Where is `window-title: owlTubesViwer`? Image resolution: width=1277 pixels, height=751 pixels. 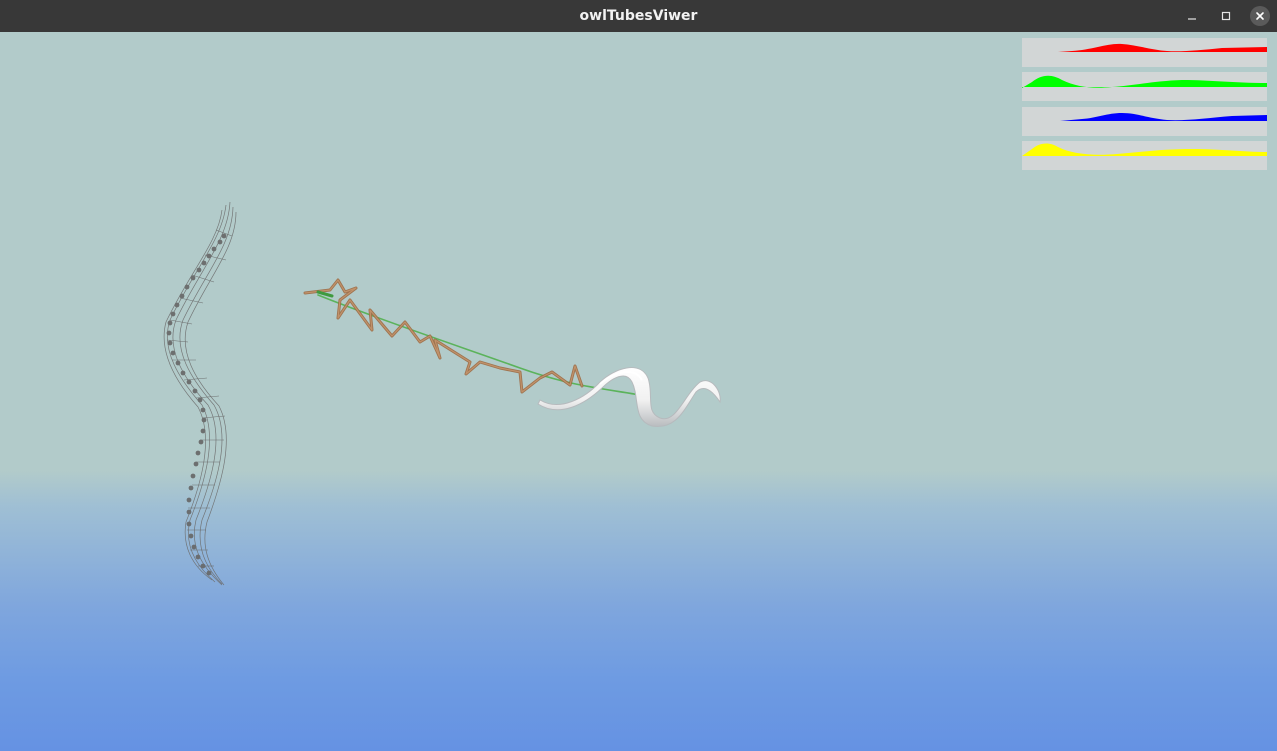 window-title: owlTubesViwer is located at coordinates (638, 16).